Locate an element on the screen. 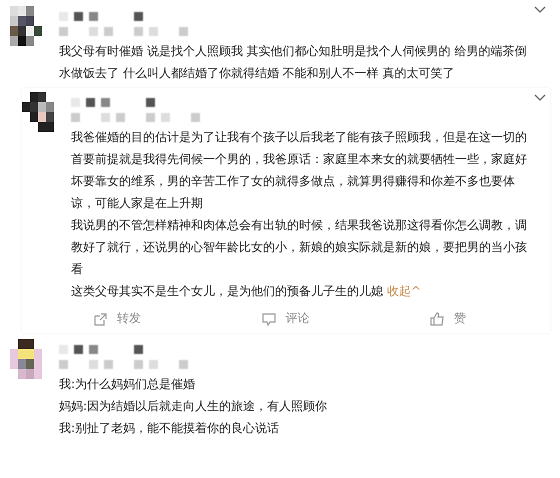 The image size is (560, 478). share-button: 转发 is located at coordinates (117, 318).